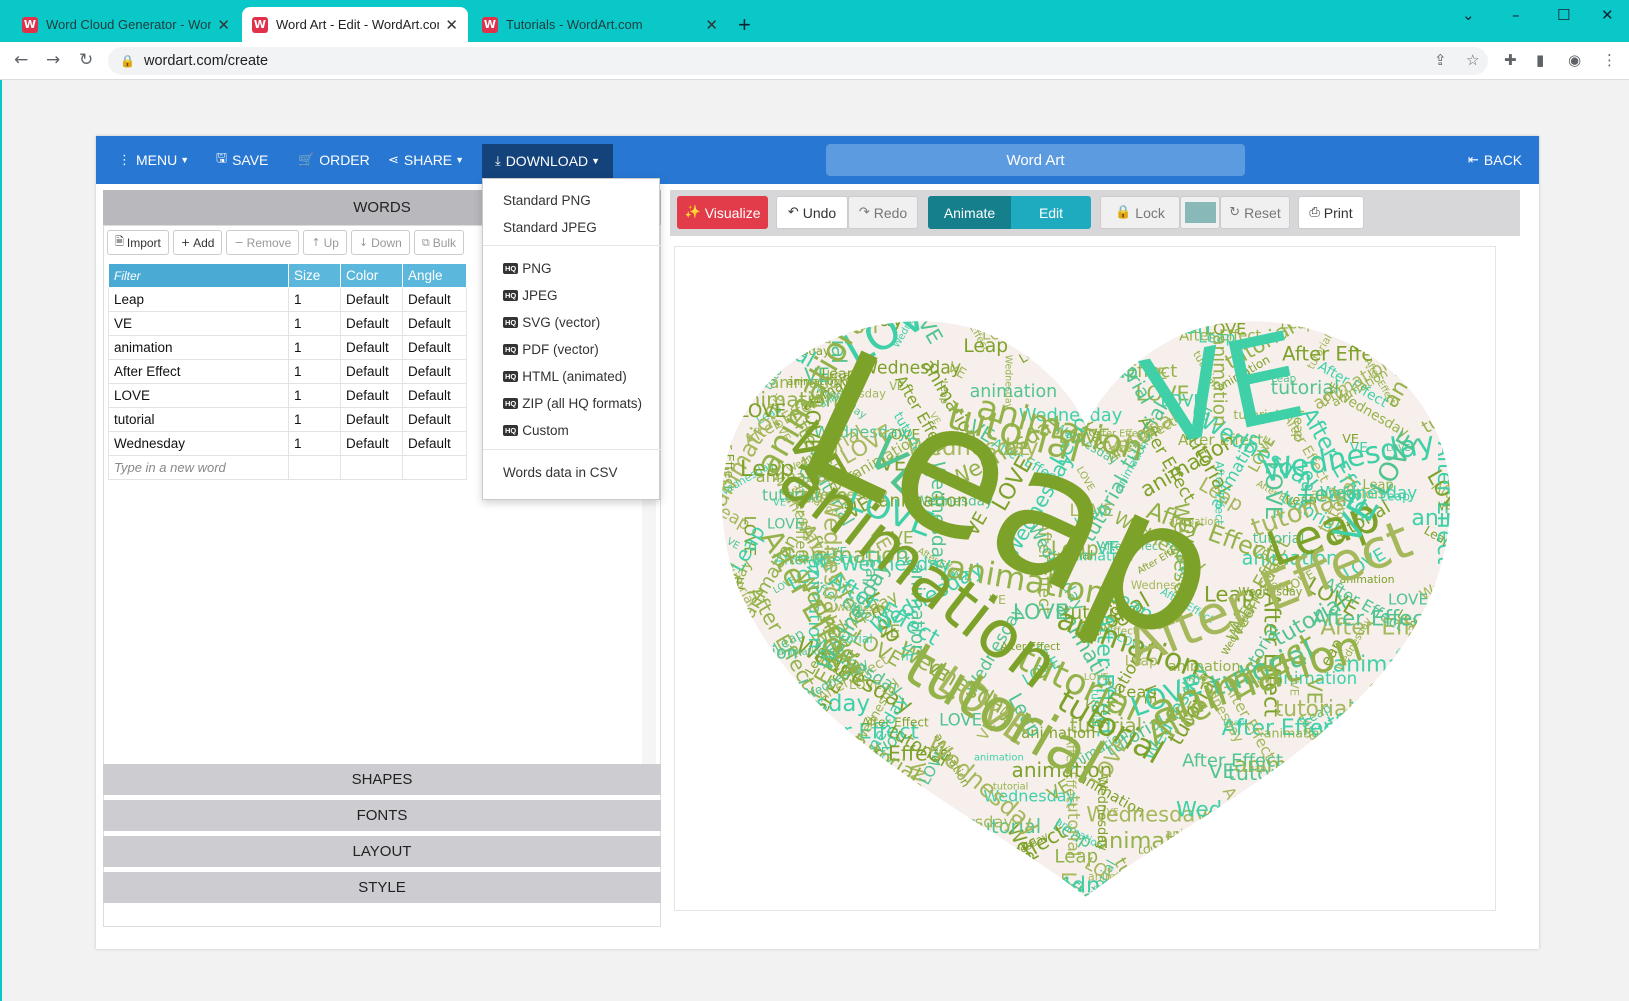 This screenshot has width=1629, height=1001. What do you see at coordinates (314, 467) in the screenshot?
I see `new-word-size` at bounding box center [314, 467].